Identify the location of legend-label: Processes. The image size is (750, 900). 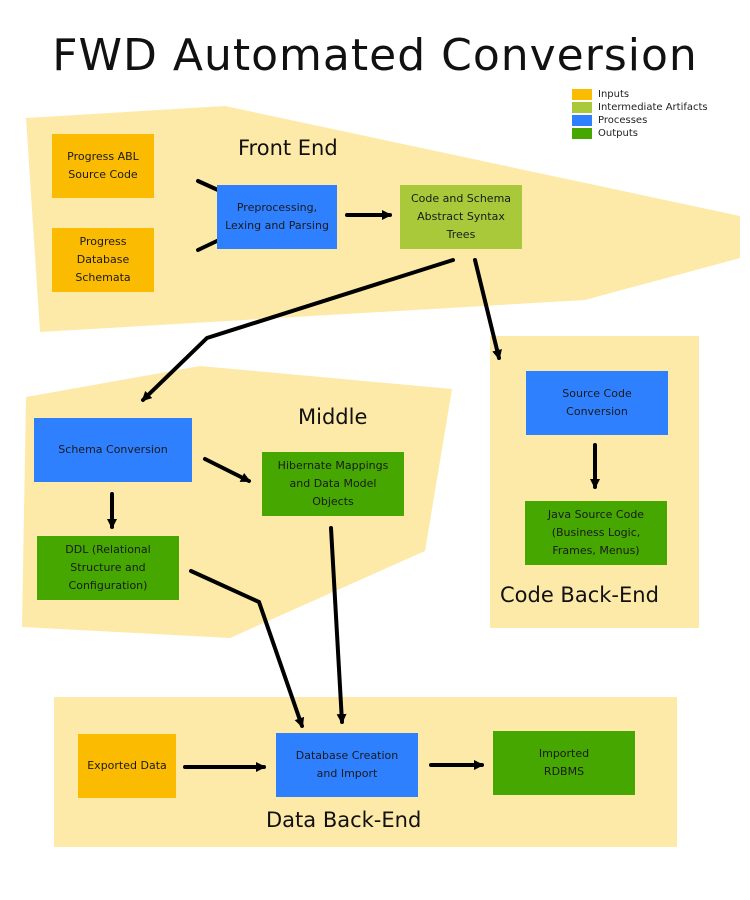
(623, 120).